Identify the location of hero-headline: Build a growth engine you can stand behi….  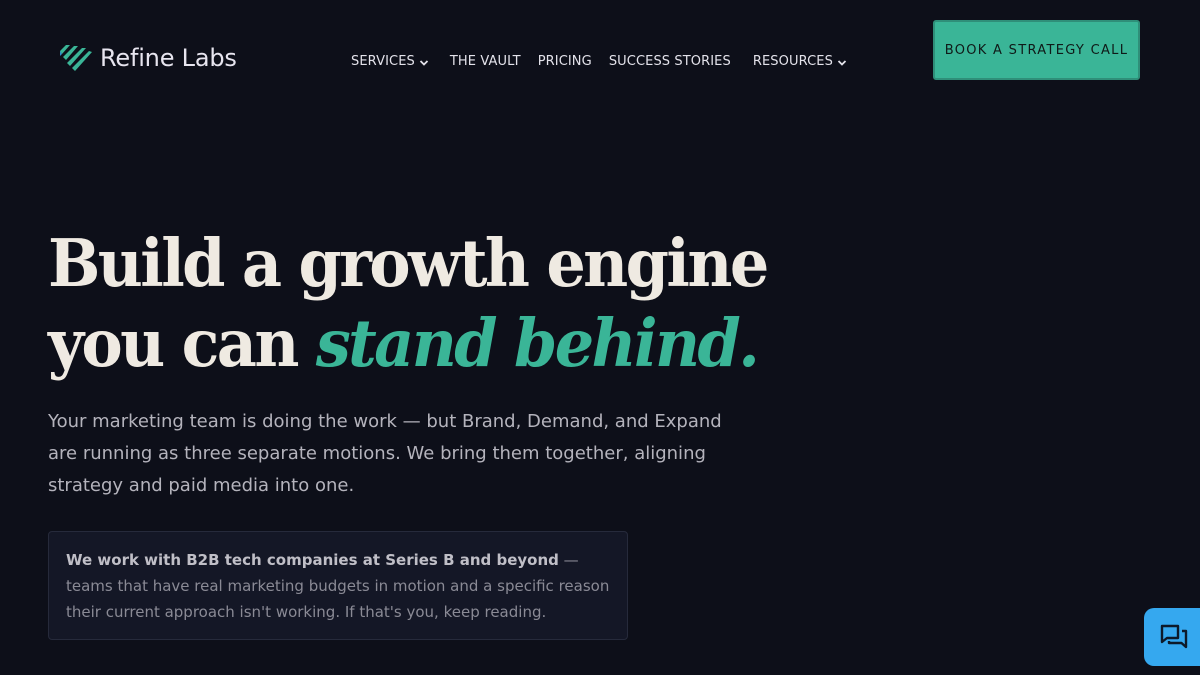
(408, 304).